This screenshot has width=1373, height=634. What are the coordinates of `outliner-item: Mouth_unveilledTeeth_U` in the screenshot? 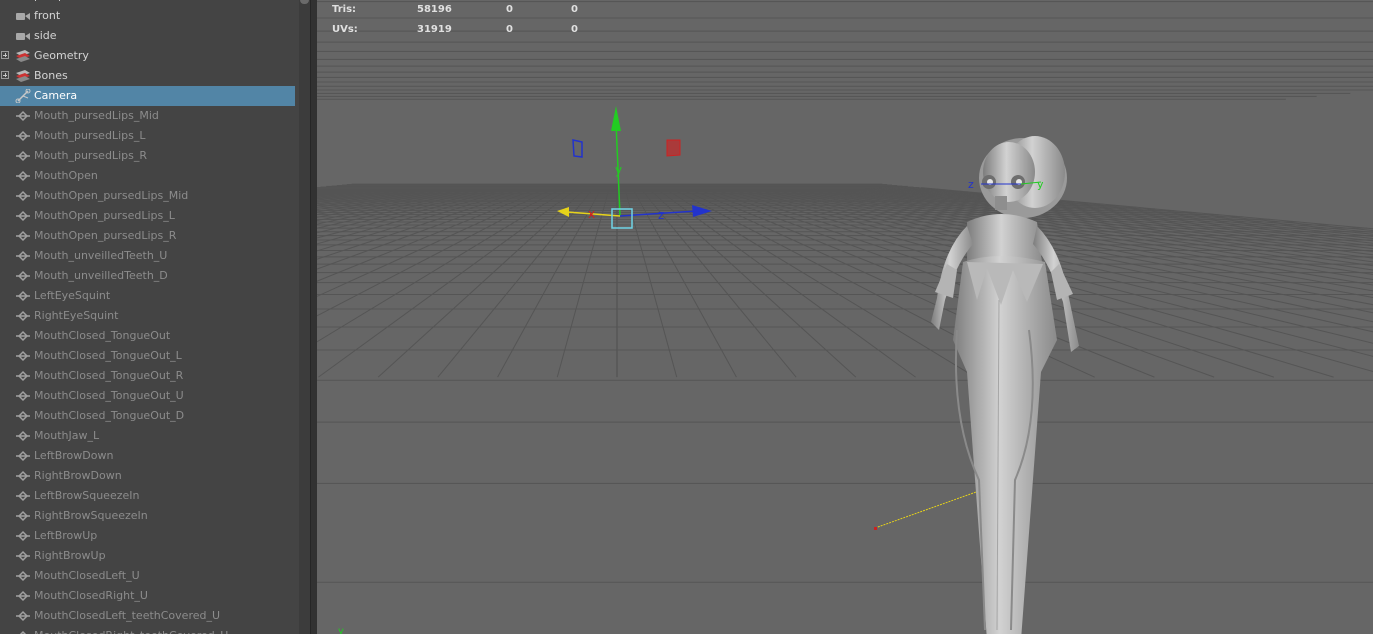 It's located at (150, 256).